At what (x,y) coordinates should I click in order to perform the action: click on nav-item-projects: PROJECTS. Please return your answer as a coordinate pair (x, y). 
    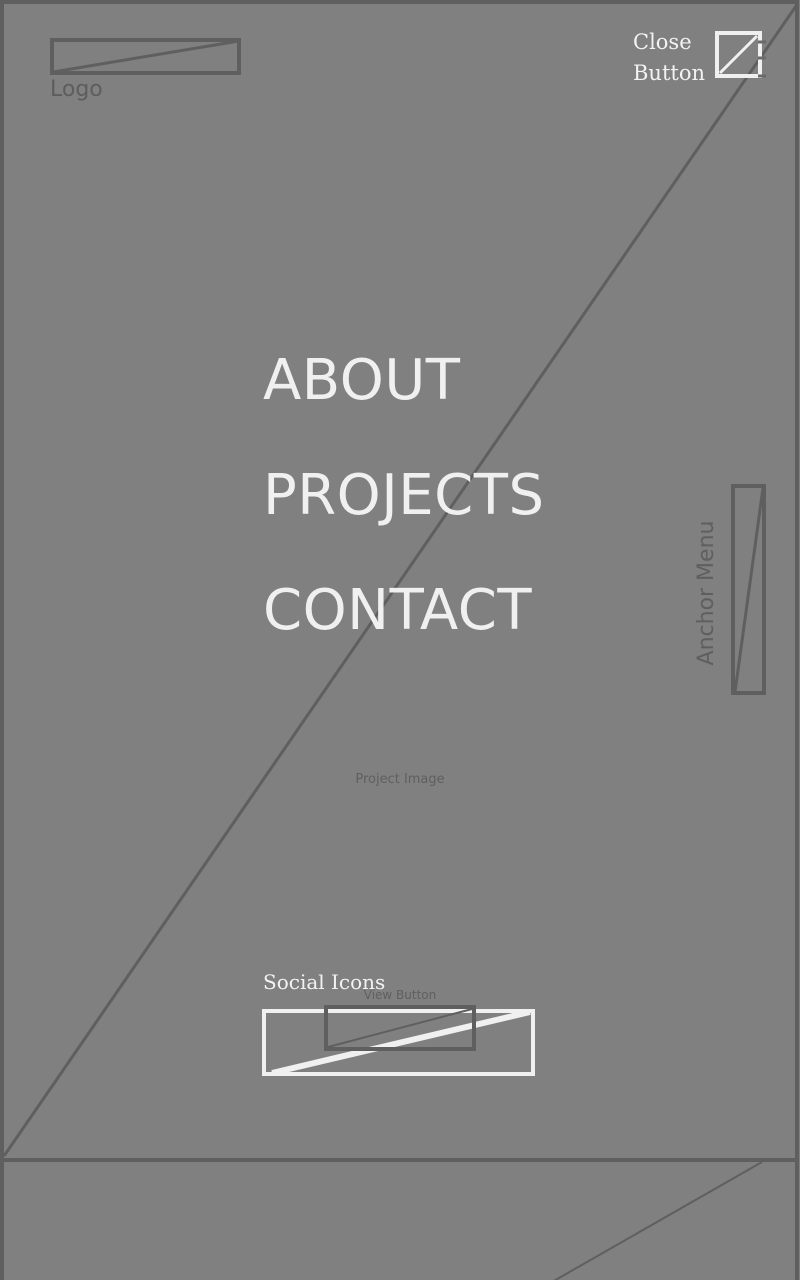
    Looking at the image, I should click on (423, 517).